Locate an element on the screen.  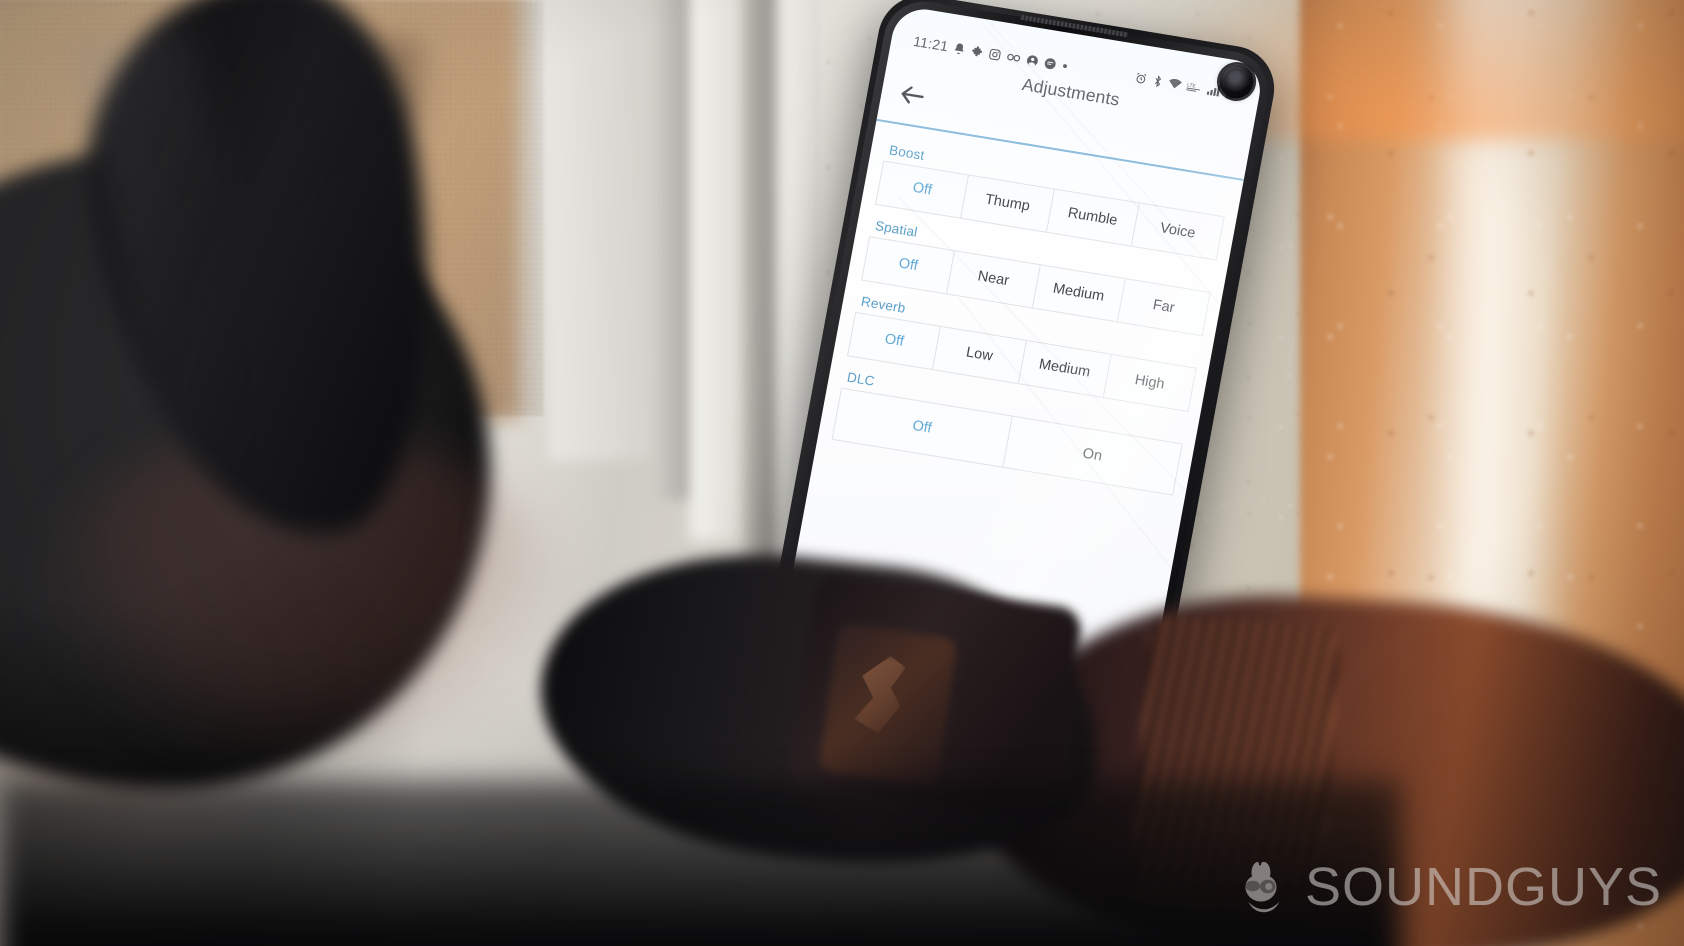
watermark: SOUNDGUYS is located at coordinates (1445, 887).